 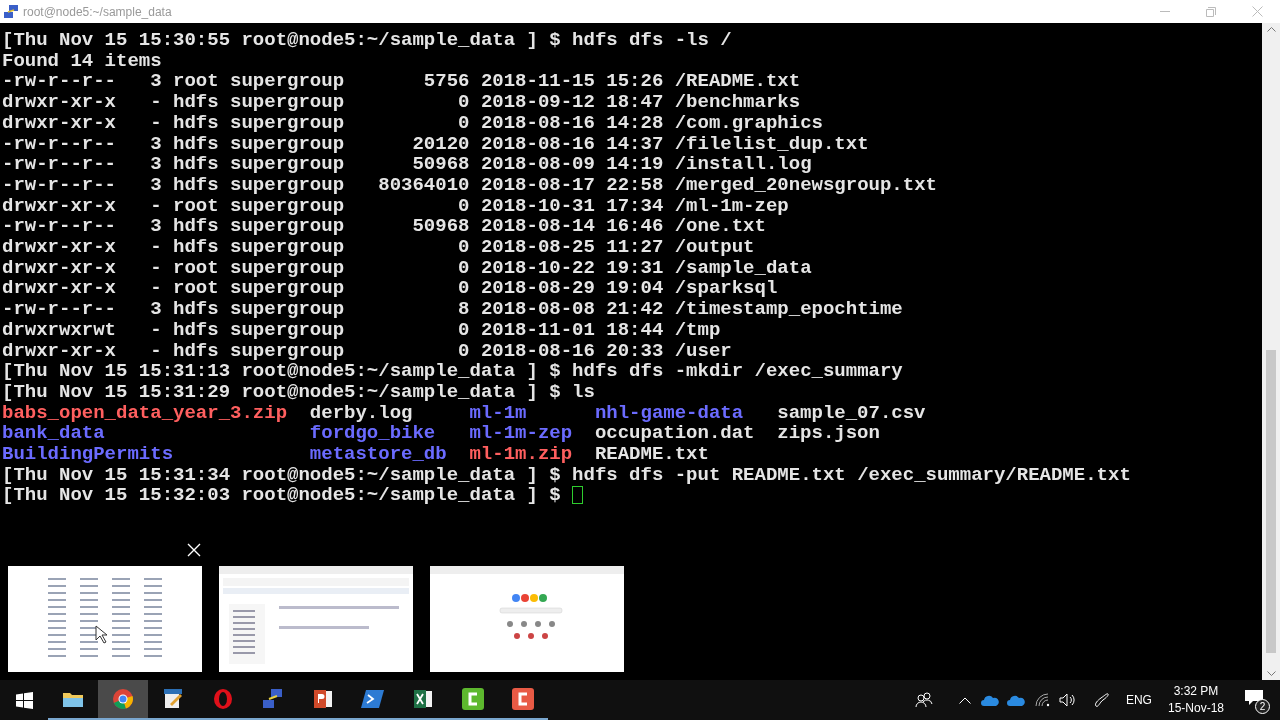 I want to click on wifi-icon, so click(x=1042, y=700).